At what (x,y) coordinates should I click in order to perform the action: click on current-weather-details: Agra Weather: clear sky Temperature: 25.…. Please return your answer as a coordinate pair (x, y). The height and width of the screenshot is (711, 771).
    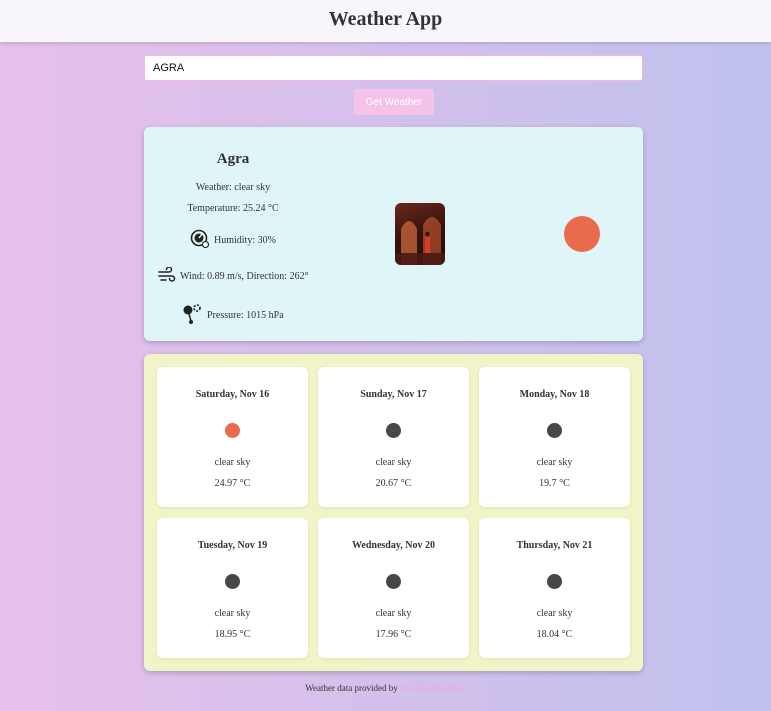
    Looking at the image, I should click on (229, 234).